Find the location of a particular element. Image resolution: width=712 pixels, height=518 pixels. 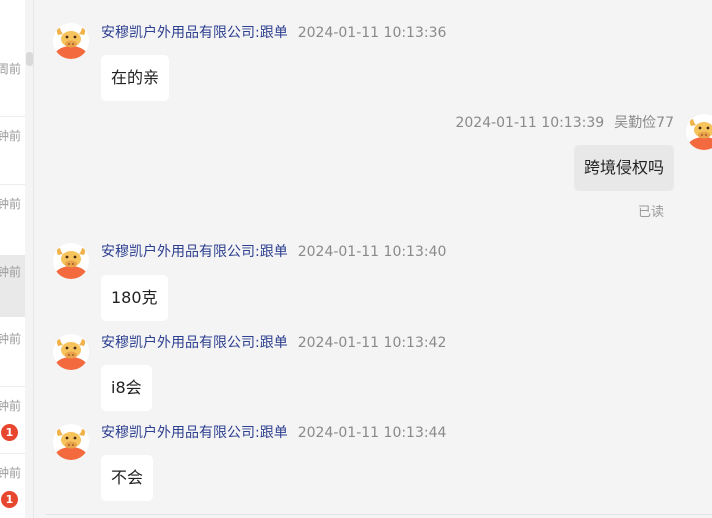

message-bubble: 在的亲 is located at coordinates (135, 78).